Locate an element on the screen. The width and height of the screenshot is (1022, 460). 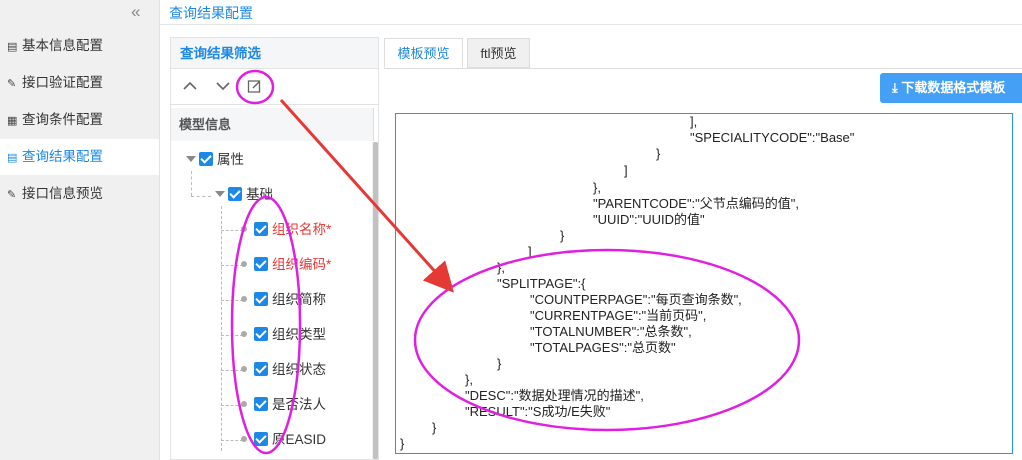
tree-header: 模型信息 is located at coordinates (272, 124).